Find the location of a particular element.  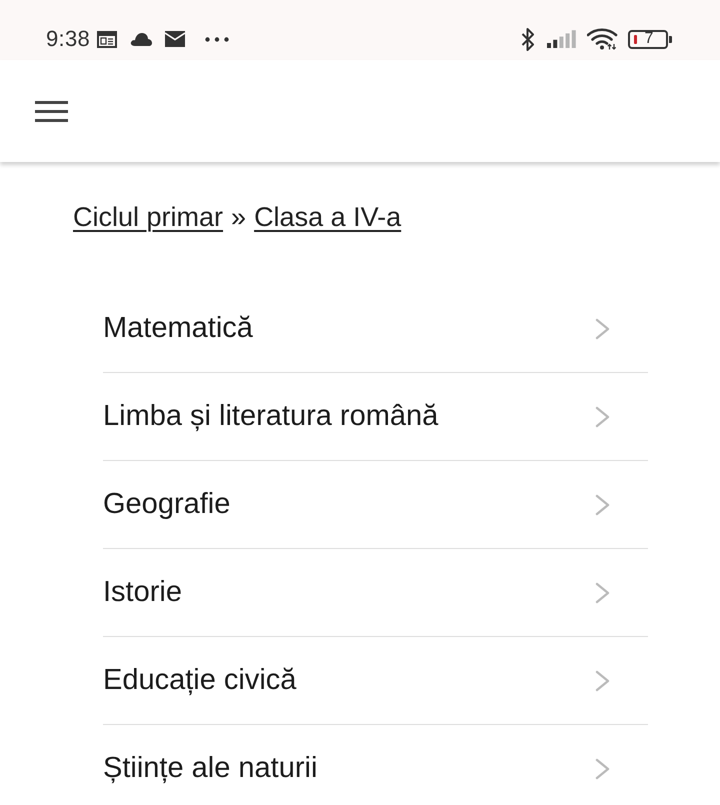

bluetooth-icon is located at coordinates (528, 39).